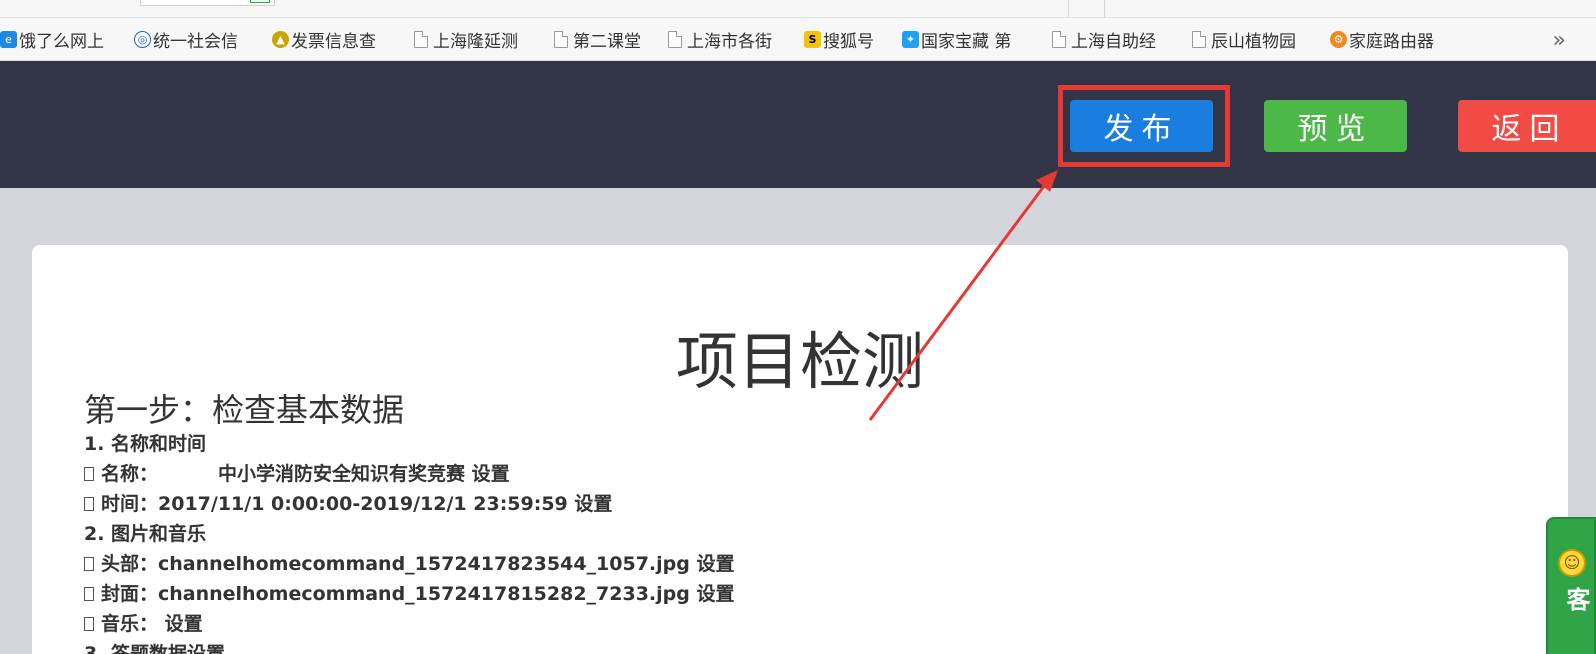 Image resolution: width=1596 pixels, height=654 pixels. Describe the element at coordinates (130, 474) in the screenshot. I see `name-label: 名称：` at that location.